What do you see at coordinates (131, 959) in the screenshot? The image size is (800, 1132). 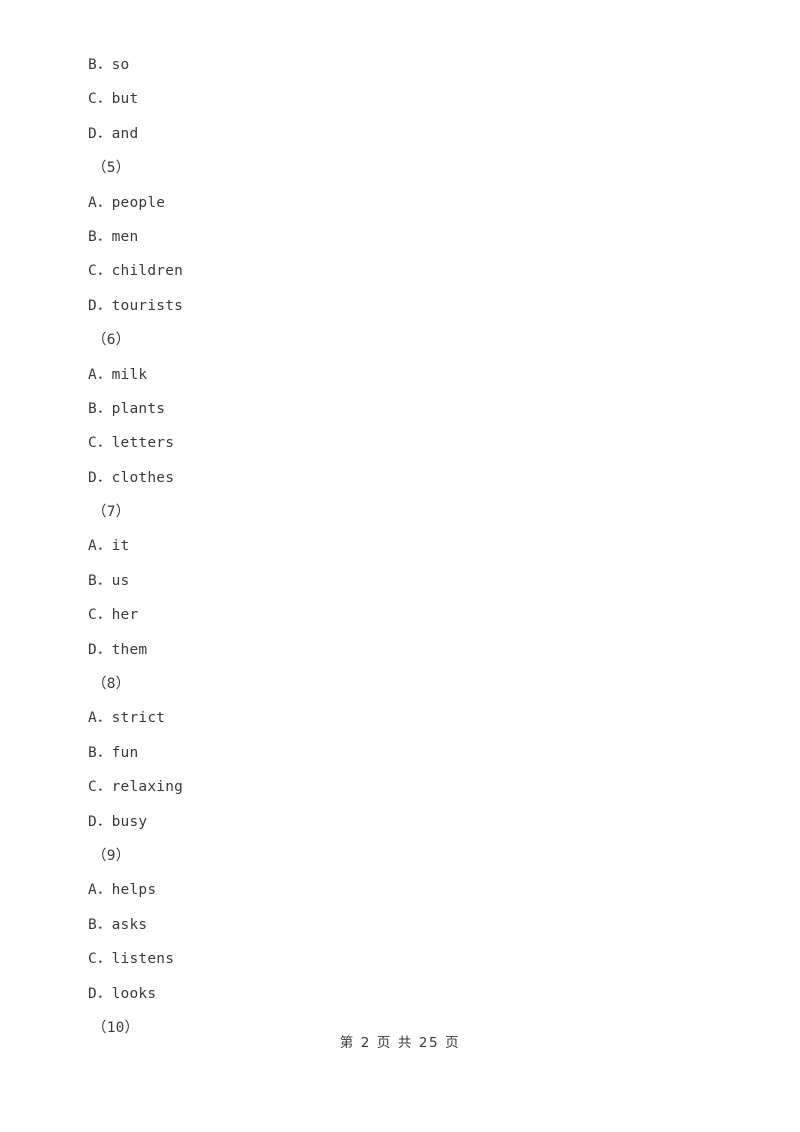 I see `option-line: C．listens` at bounding box center [131, 959].